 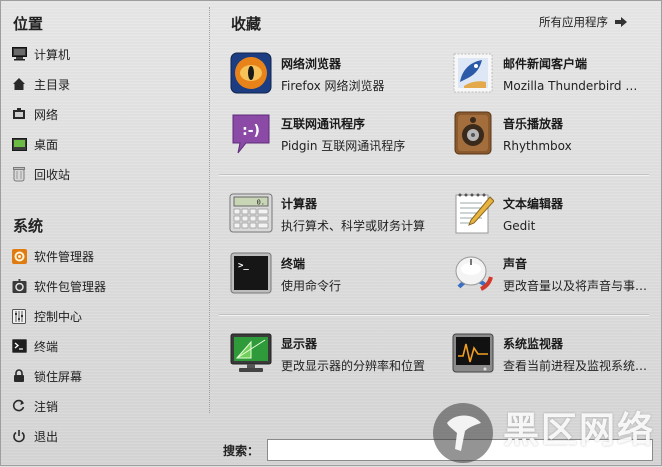 What do you see at coordinates (261, 203) in the screenshot?
I see `svg-text: 0.` at bounding box center [261, 203].